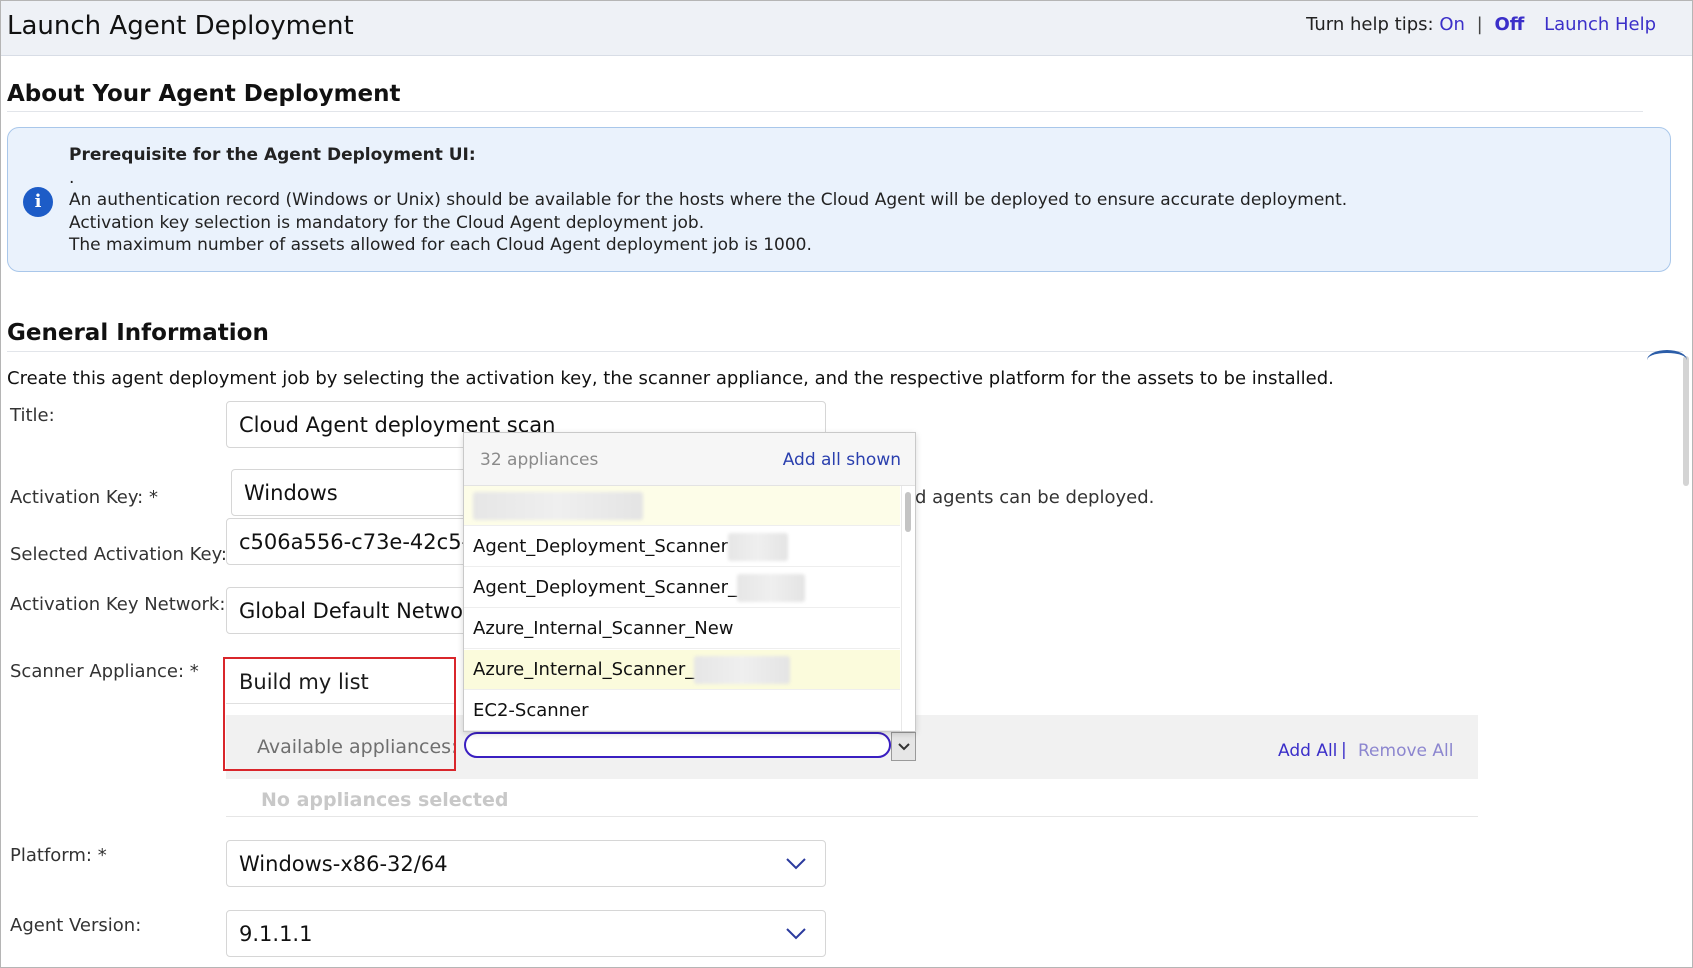  What do you see at coordinates (903, 746) in the screenshot?
I see `combo-arrow-icon` at bounding box center [903, 746].